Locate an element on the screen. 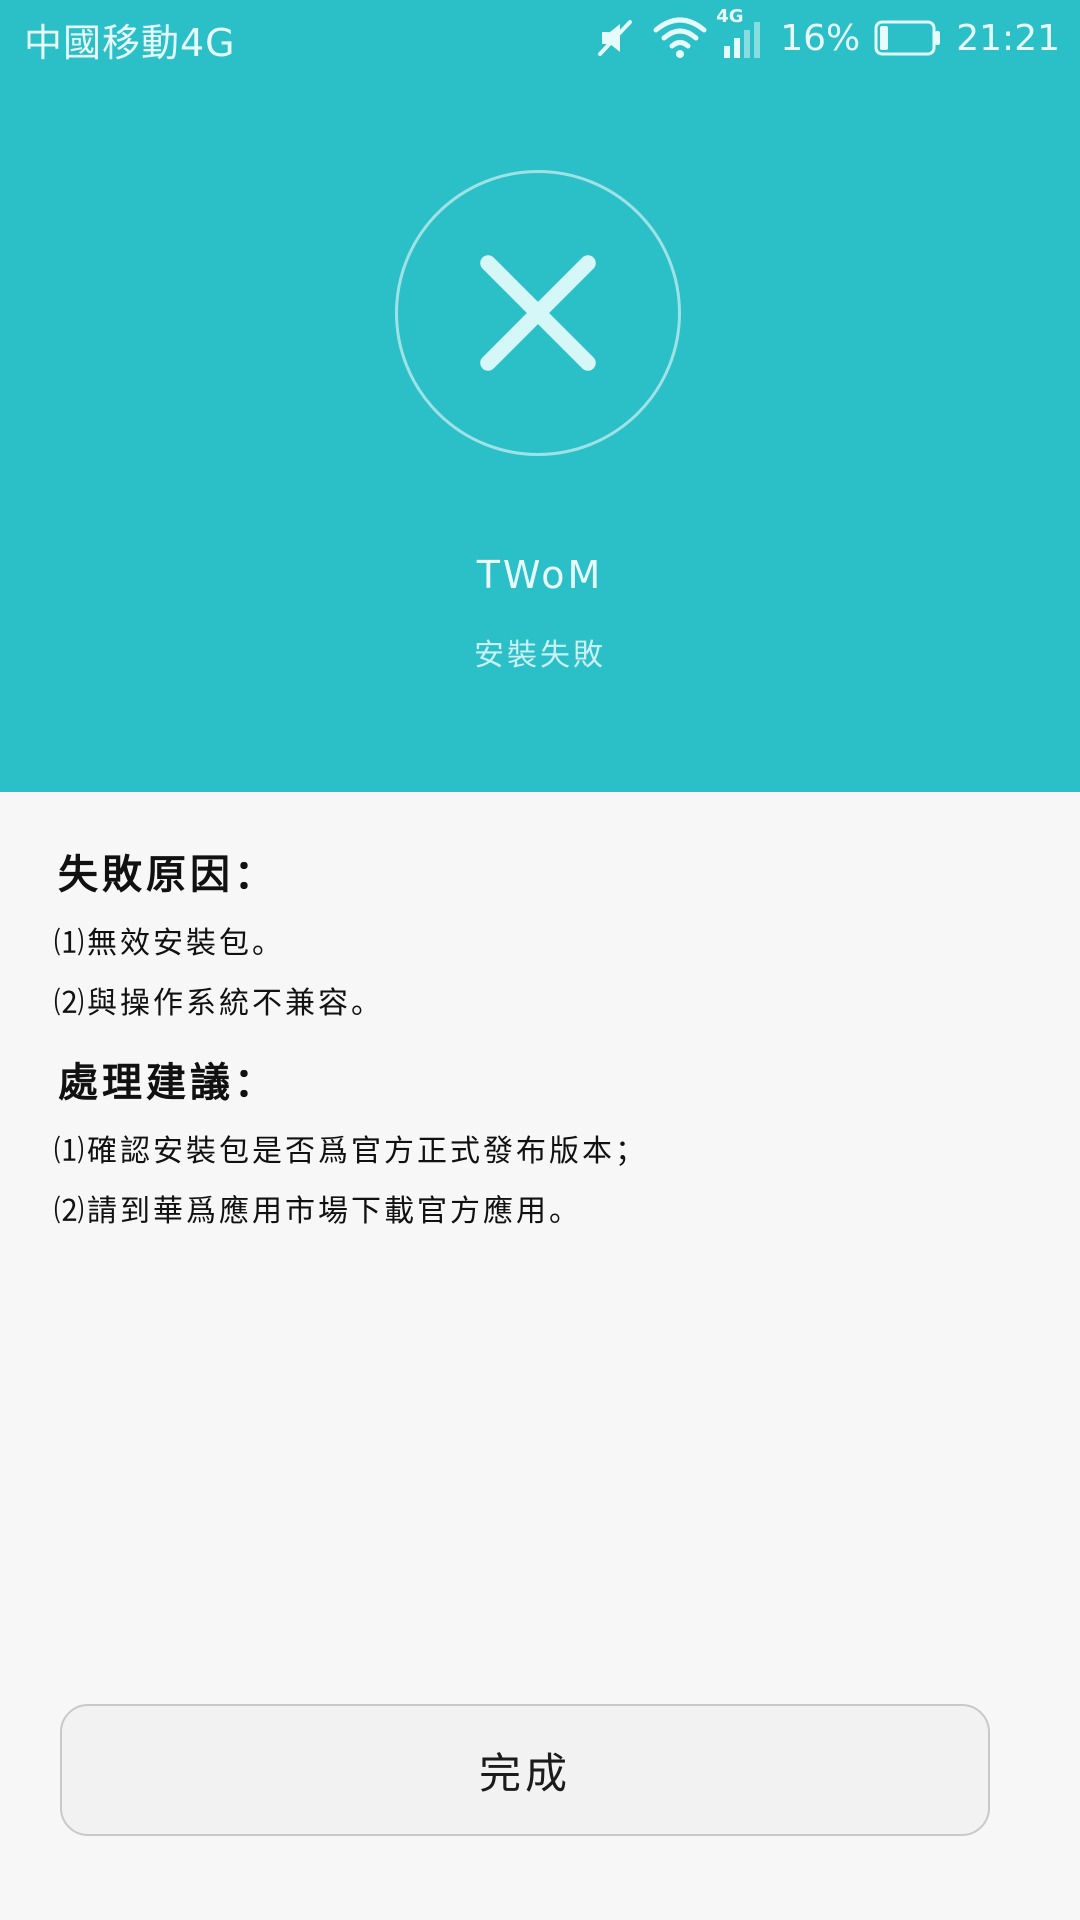 Image resolution: width=1080 pixels, height=1920 pixels. battery-percent: 16% is located at coordinates (820, 38).